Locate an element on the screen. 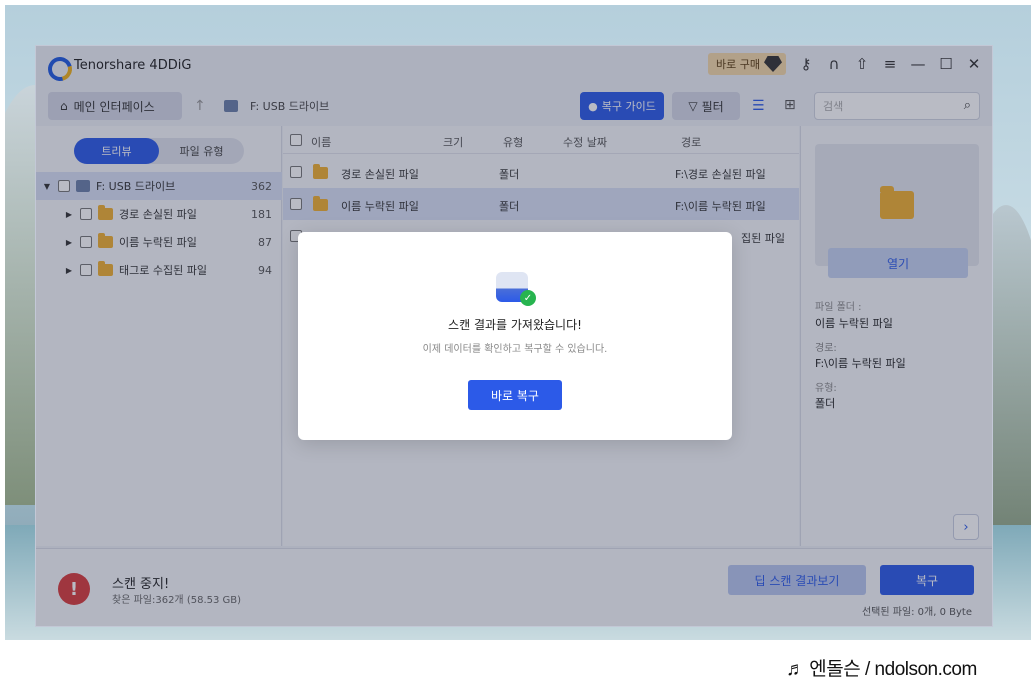 This screenshot has width=1034, height=693. meta-folder-key: 파일 폴더 : is located at coordinates (838, 307).